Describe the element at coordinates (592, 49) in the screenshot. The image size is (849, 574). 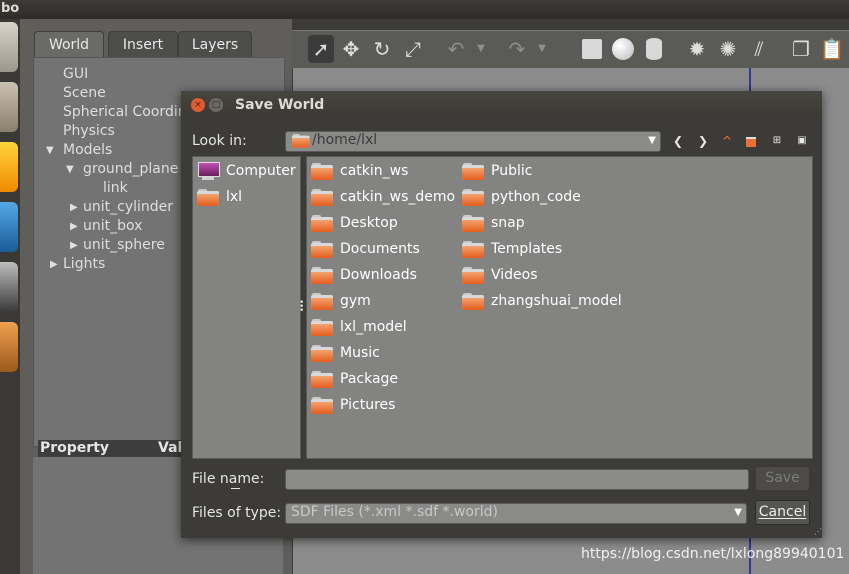
I see `box-shape-icon` at that location.